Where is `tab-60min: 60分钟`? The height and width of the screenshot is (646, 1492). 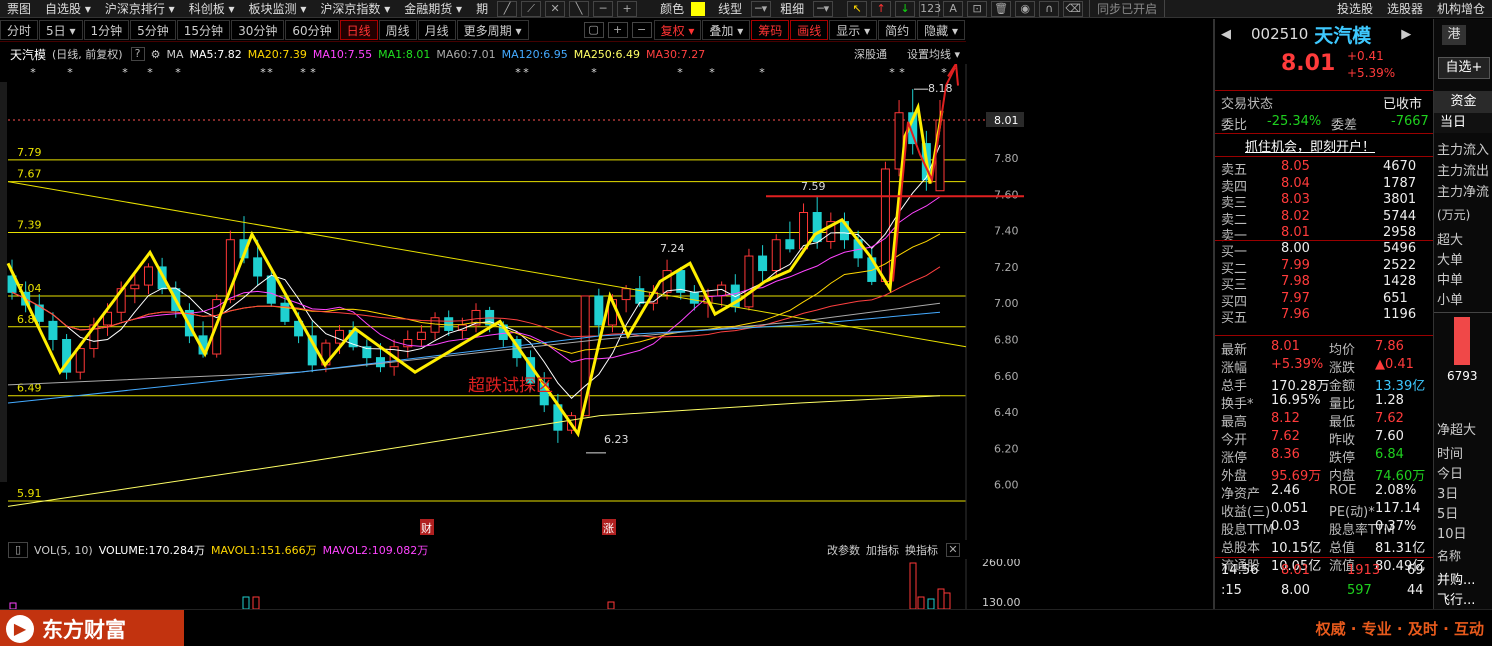 tab-60min: 60分钟 is located at coordinates (312, 30).